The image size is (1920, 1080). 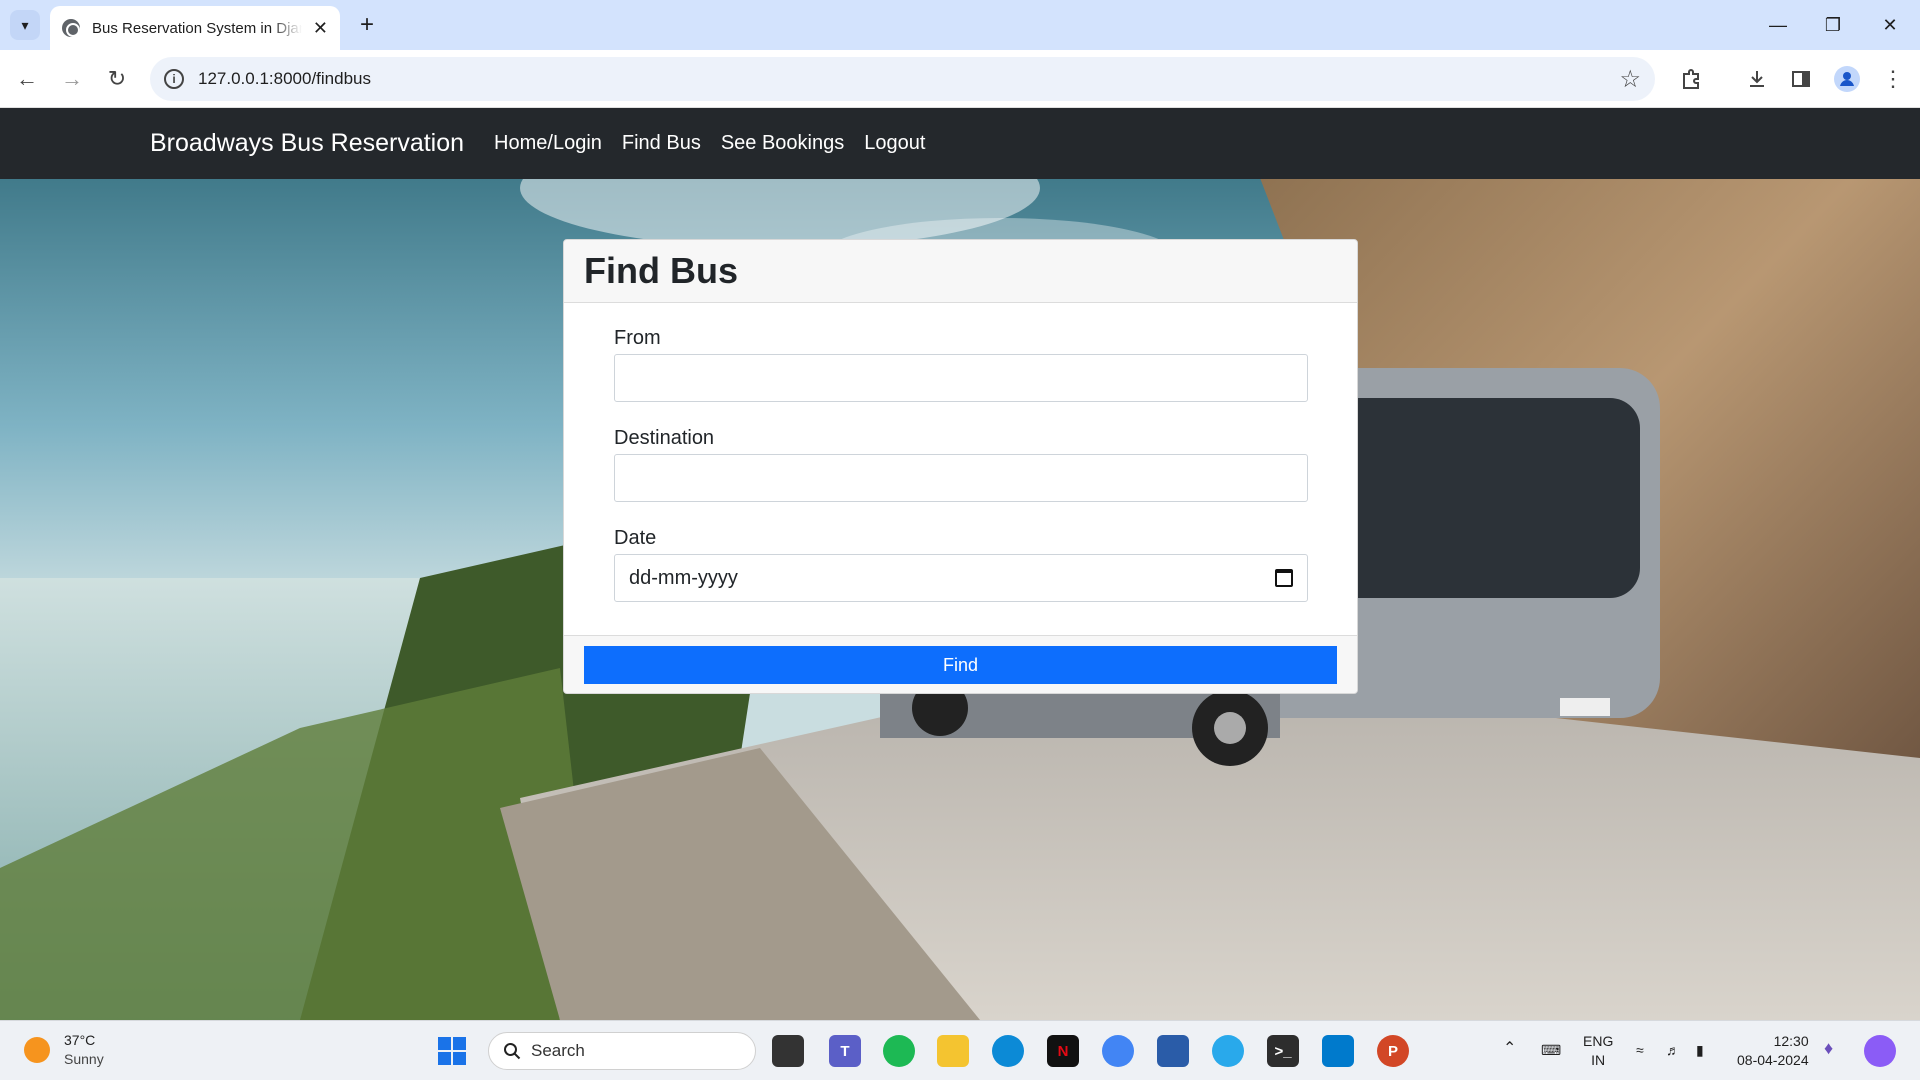 What do you see at coordinates (64, 1050) in the screenshot?
I see `weather-widget: 37°C Sunny` at bounding box center [64, 1050].